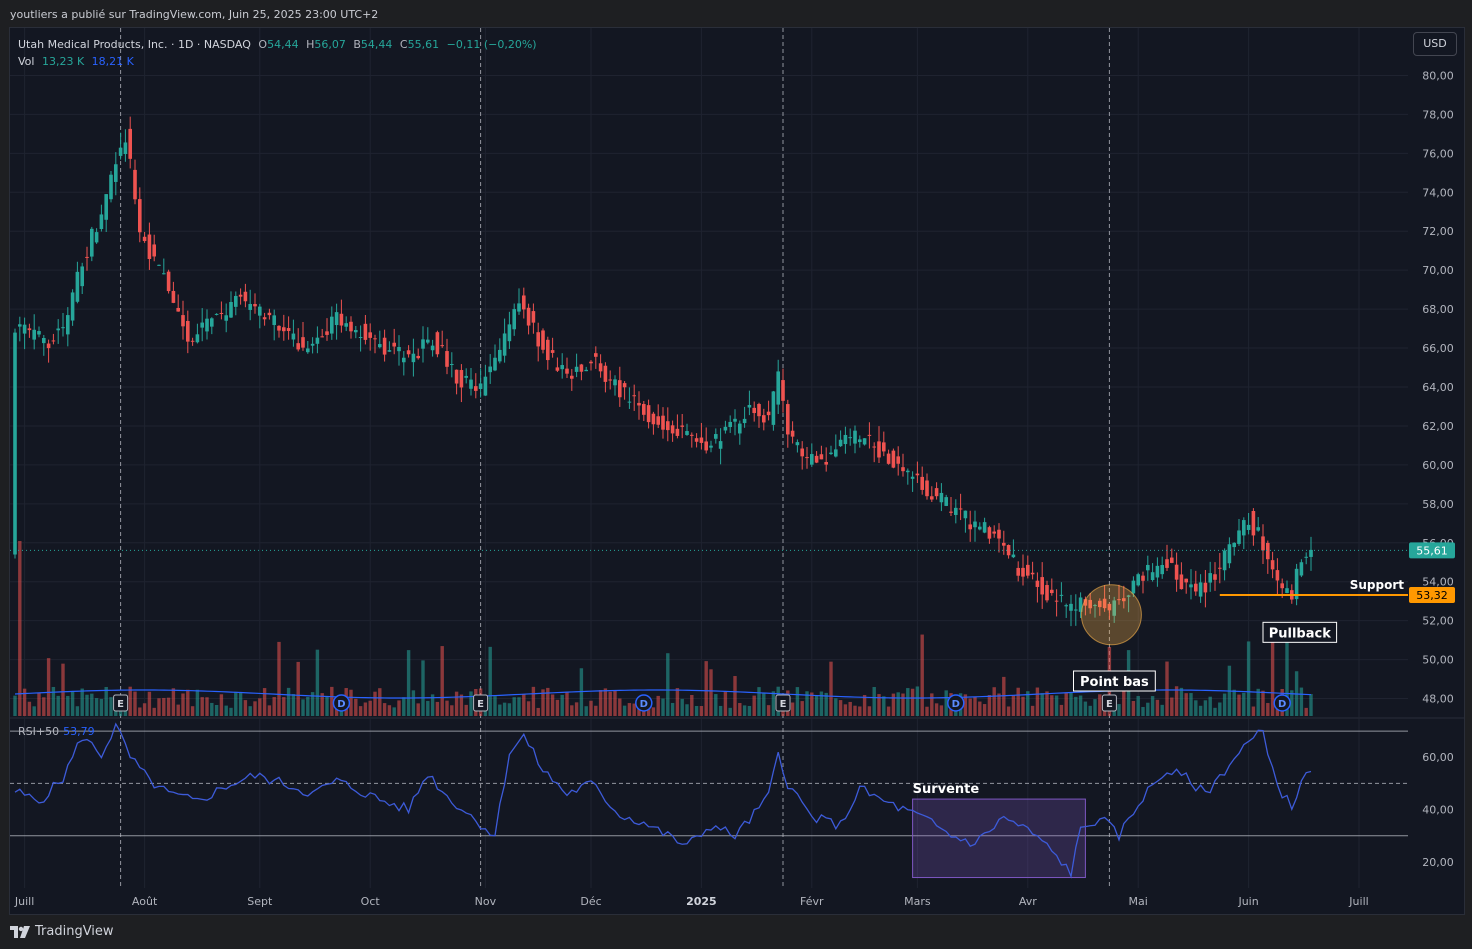 Image resolution: width=1472 pixels, height=949 pixels. Describe the element at coordinates (486, 901) in the screenshot. I see `time-tick-label: Nov` at that location.